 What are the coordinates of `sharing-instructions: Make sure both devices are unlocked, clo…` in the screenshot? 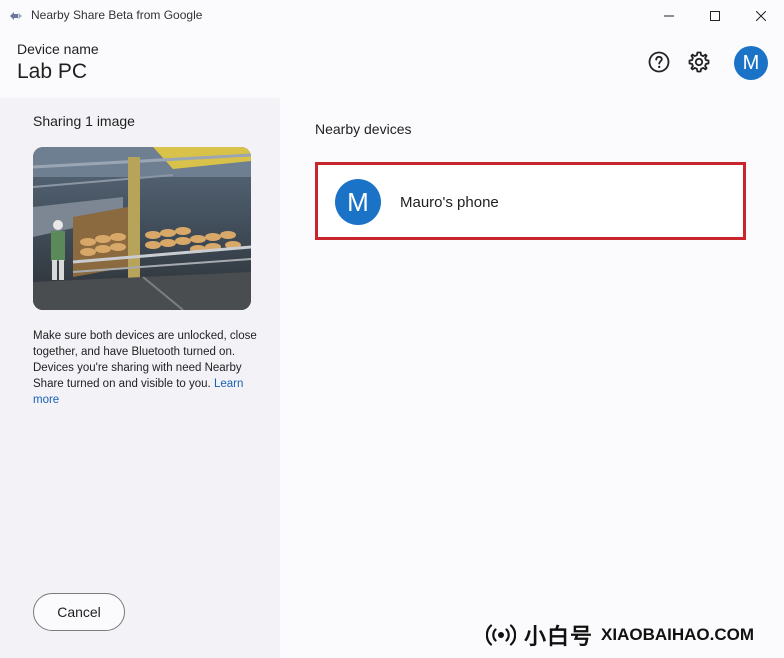 It's located at (145, 368).